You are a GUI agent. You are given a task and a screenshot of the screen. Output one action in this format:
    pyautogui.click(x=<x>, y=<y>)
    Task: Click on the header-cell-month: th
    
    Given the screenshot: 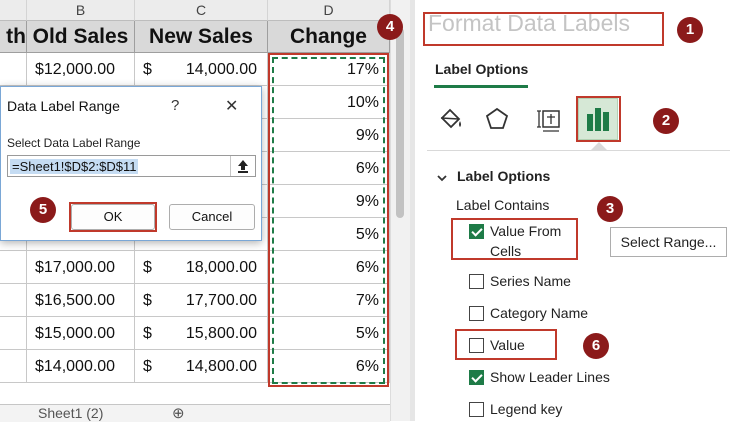 What is the action you would take?
    pyautogui.click(x=13, y=37)
    